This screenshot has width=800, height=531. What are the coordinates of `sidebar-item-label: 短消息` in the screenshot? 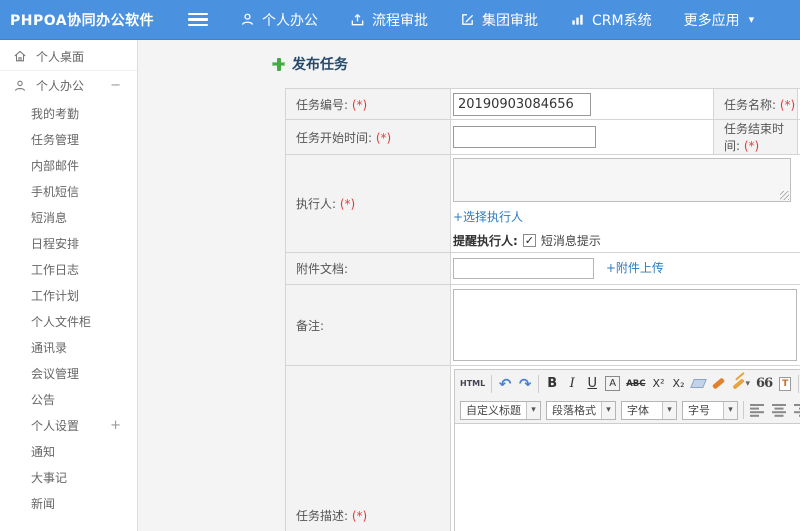 It's located at (49, 217).